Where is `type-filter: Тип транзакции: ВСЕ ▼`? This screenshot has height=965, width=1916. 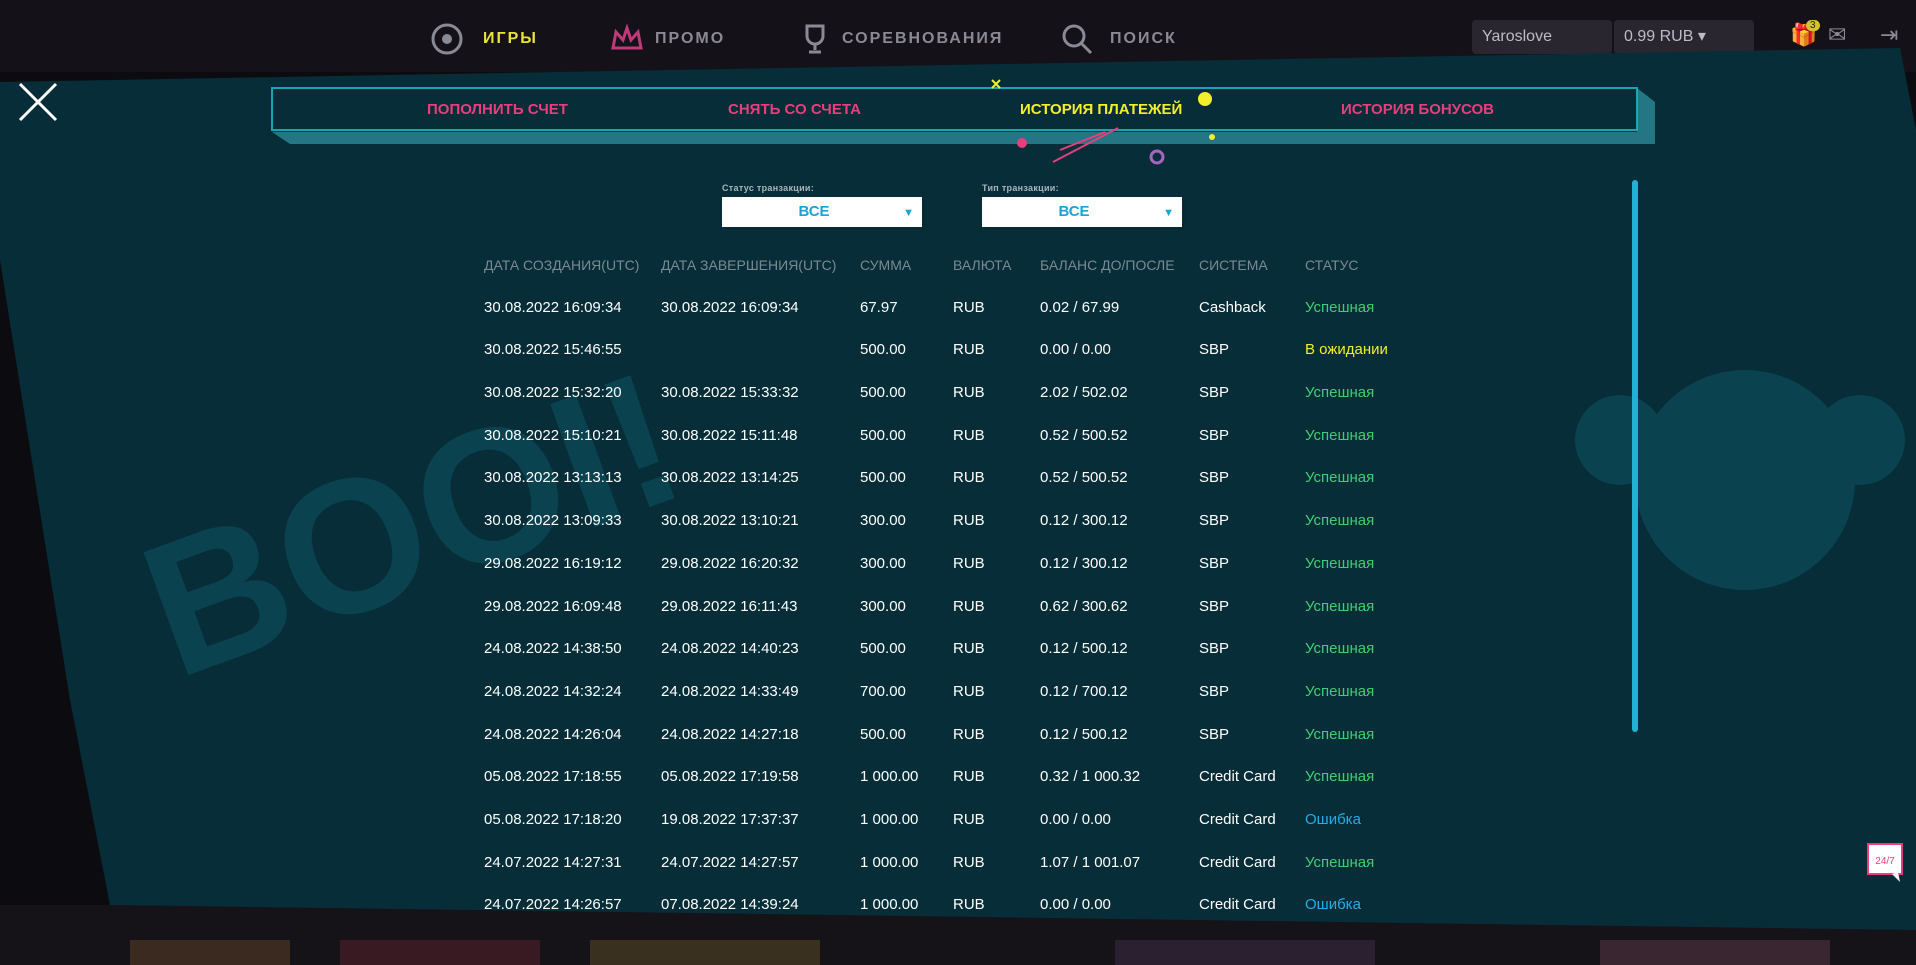
type-filter: Тип транзакции: ВСЕ ▼ is located at coordinates (1082, 205).